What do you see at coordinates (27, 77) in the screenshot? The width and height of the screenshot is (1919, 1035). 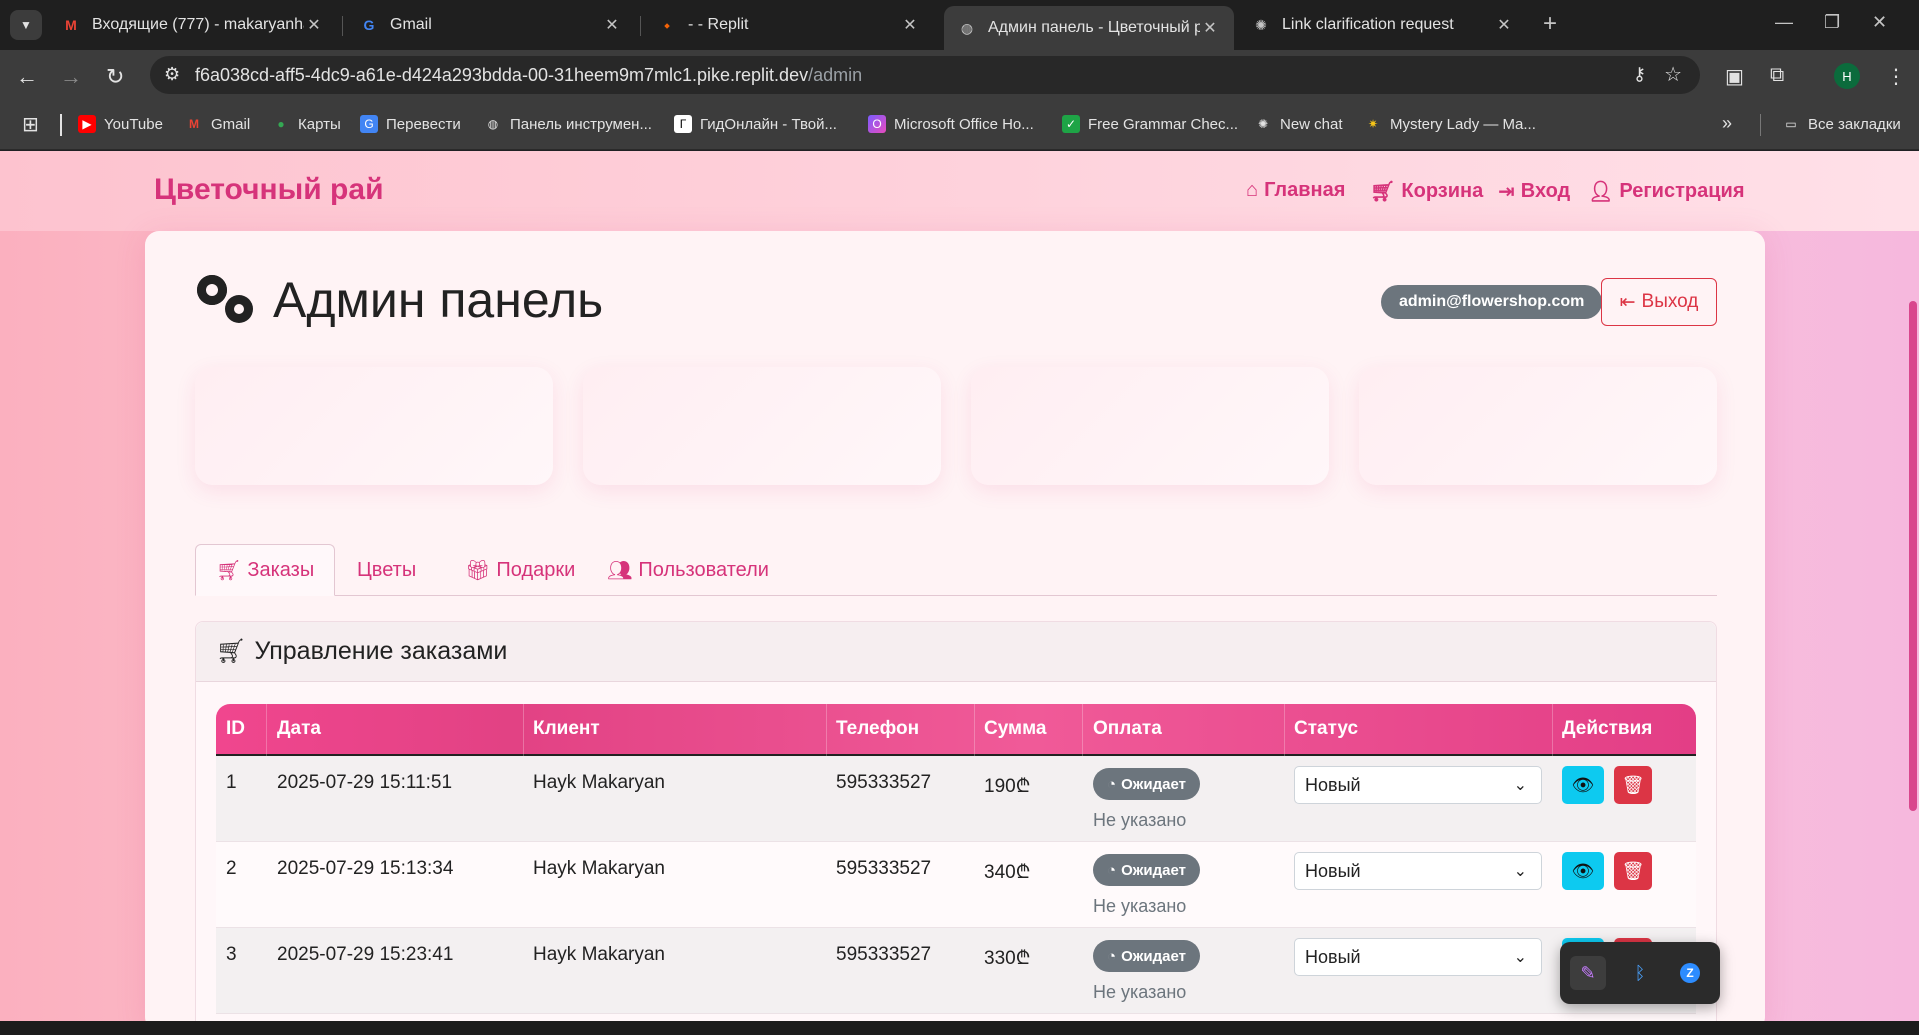 I see `back-icon: ←` at bounding box center [27, 77].